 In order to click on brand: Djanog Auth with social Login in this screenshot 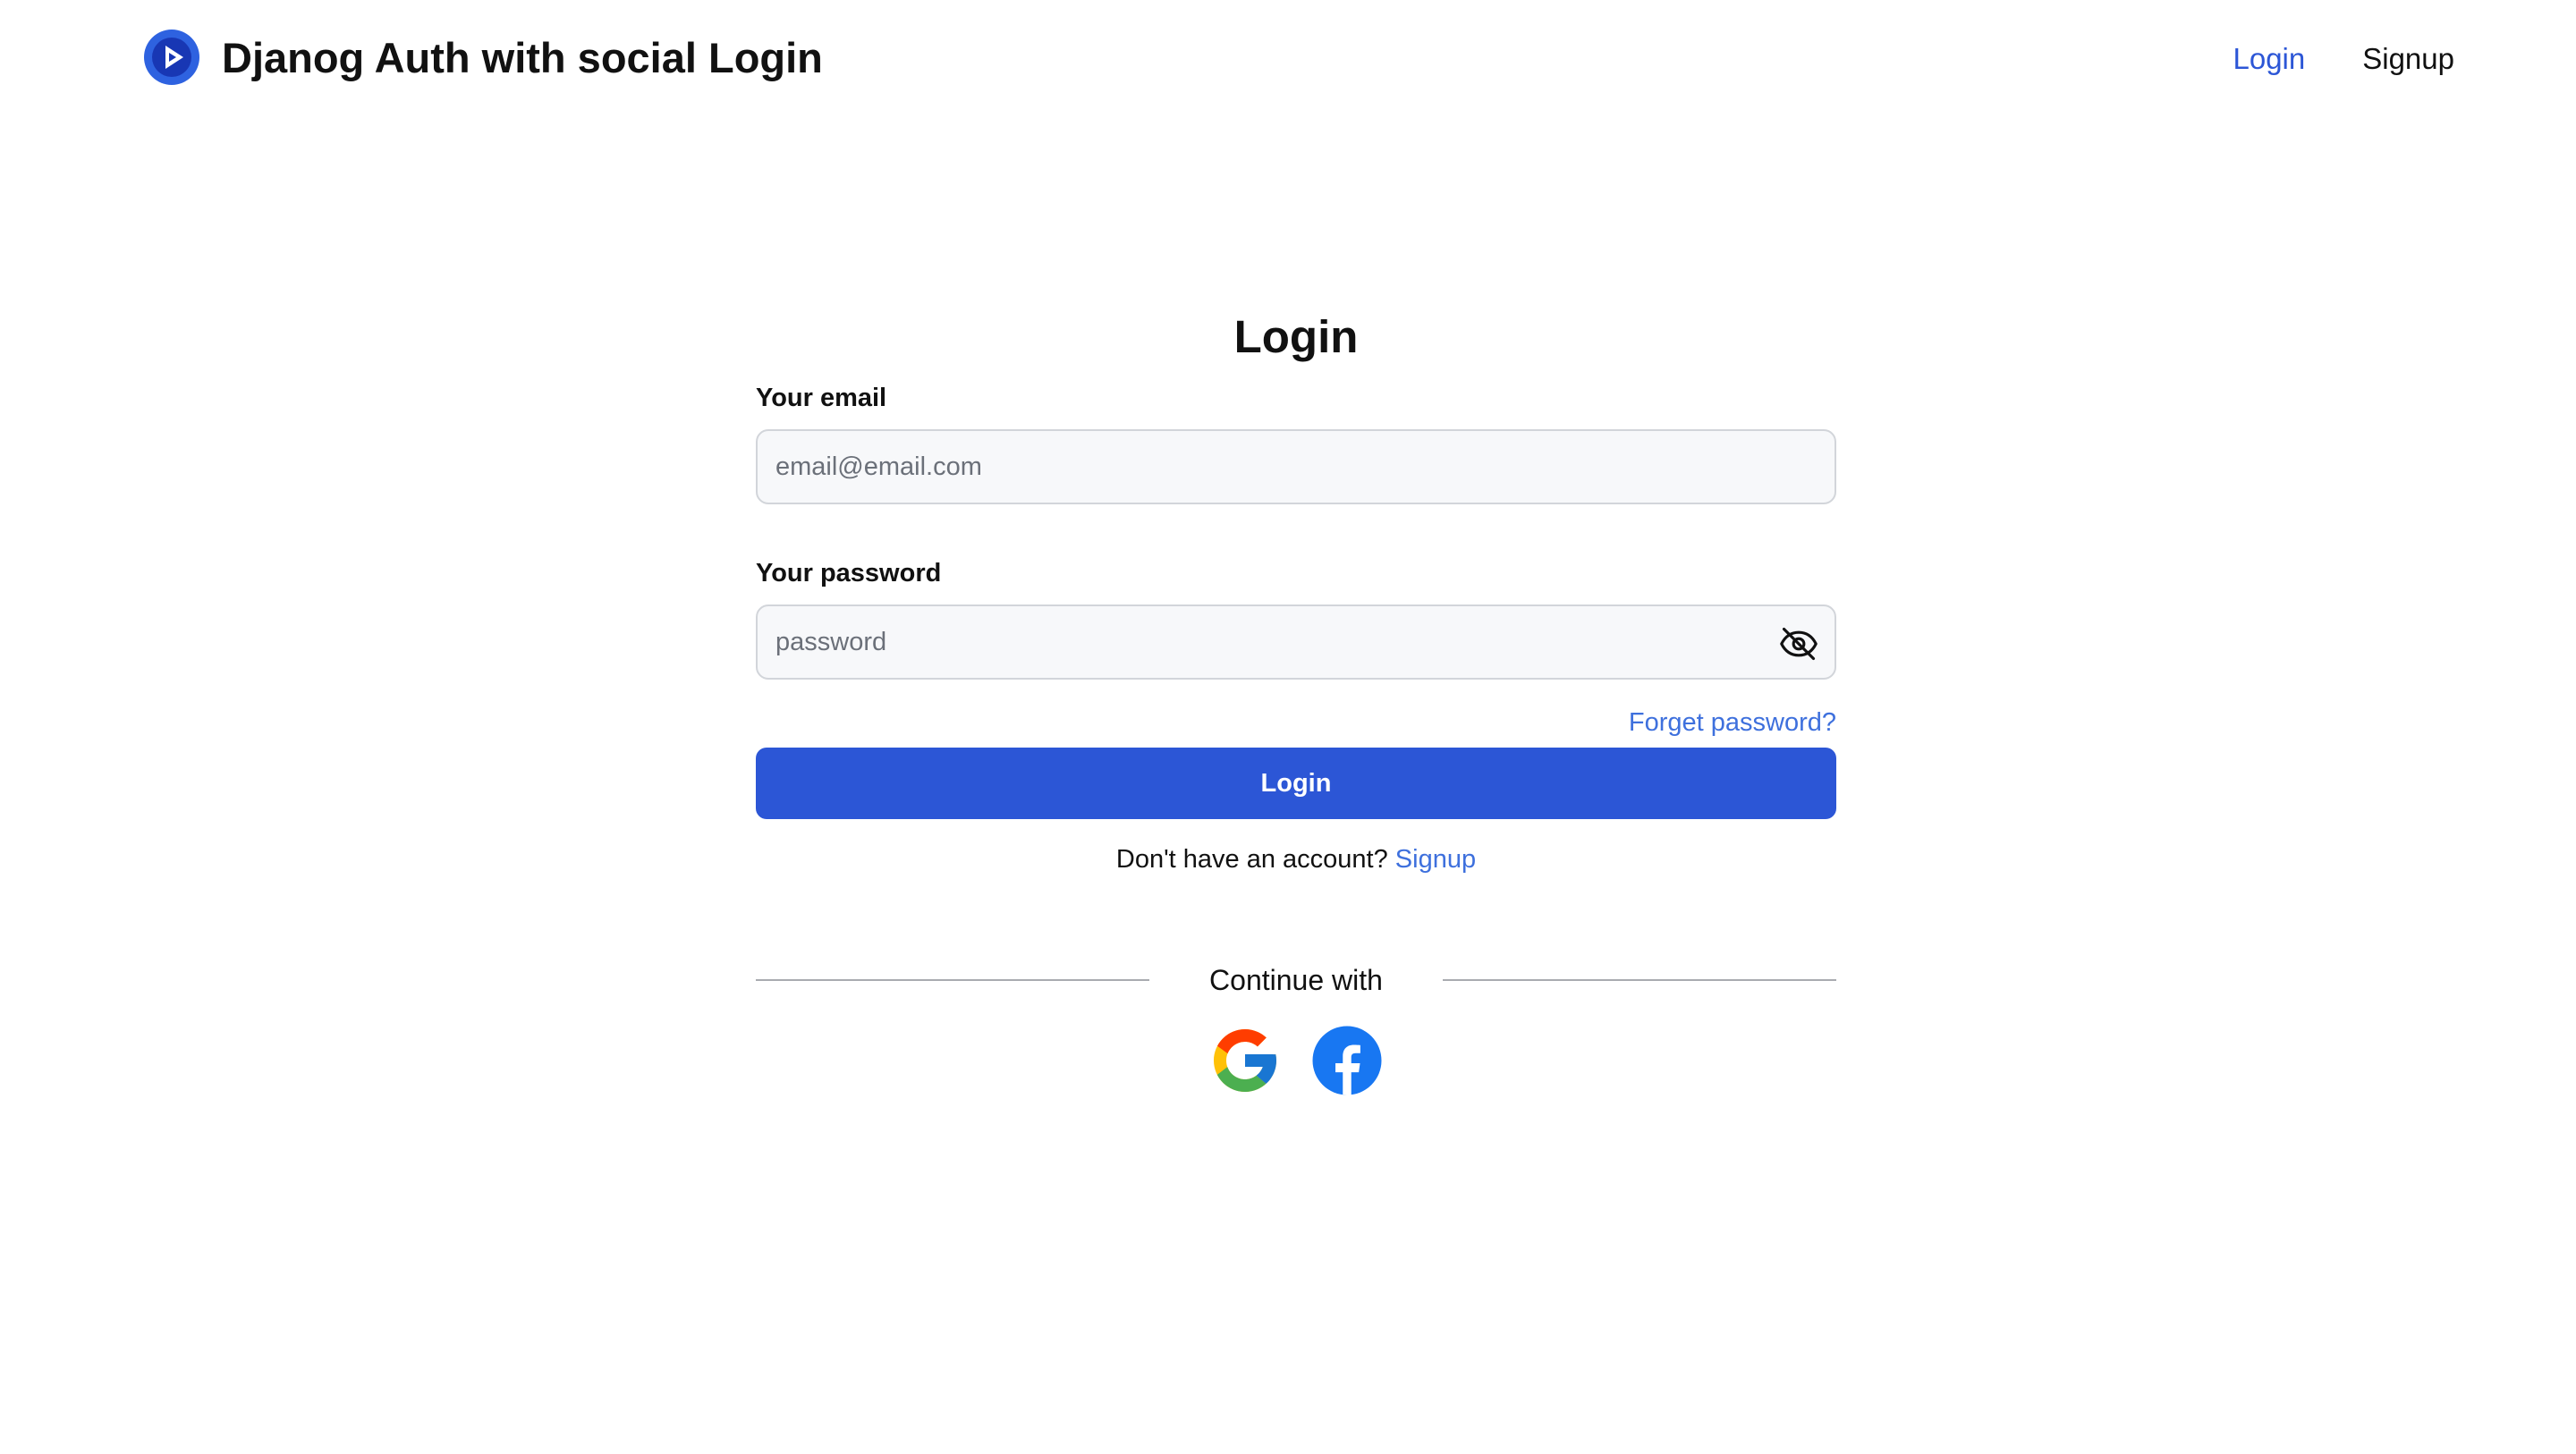, I will do `click(483, 58)`.